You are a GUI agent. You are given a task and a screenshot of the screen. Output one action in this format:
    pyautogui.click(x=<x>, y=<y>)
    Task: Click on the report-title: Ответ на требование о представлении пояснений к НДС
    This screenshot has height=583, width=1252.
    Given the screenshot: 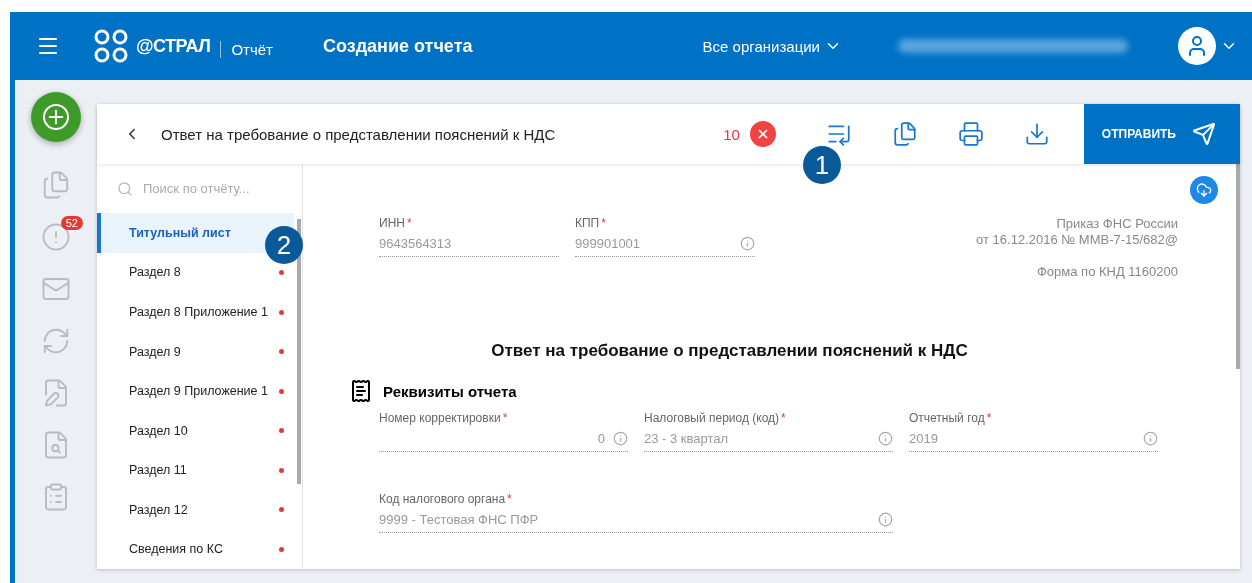 What is the action you would take?
    pyautogui.click(x=358, y=134)
    